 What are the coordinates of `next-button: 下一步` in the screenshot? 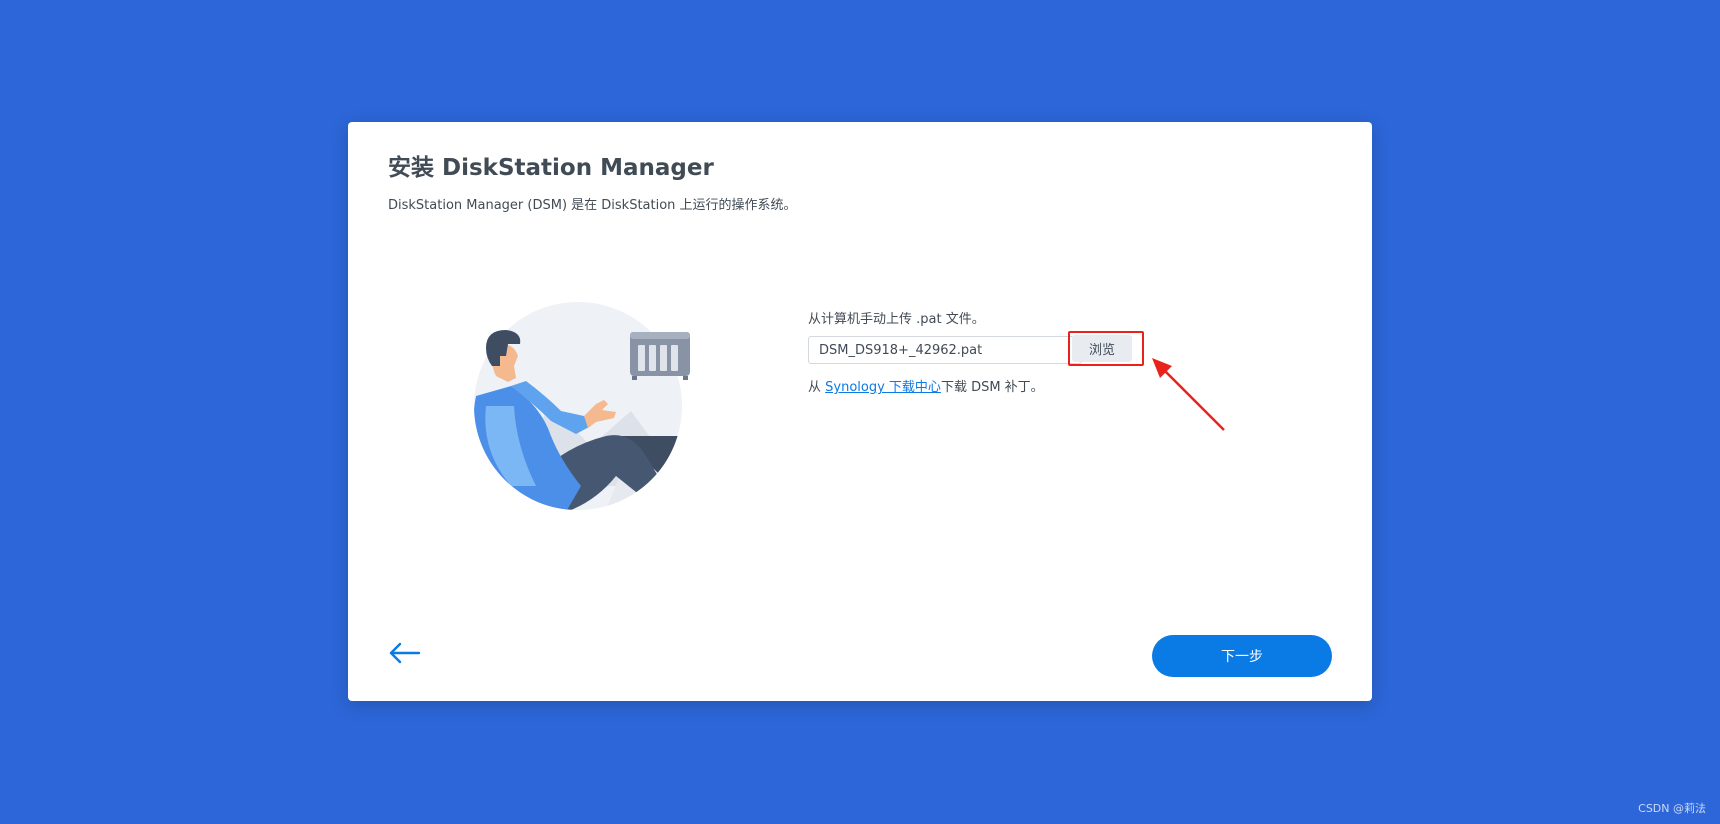 It's located at (1242, 656).